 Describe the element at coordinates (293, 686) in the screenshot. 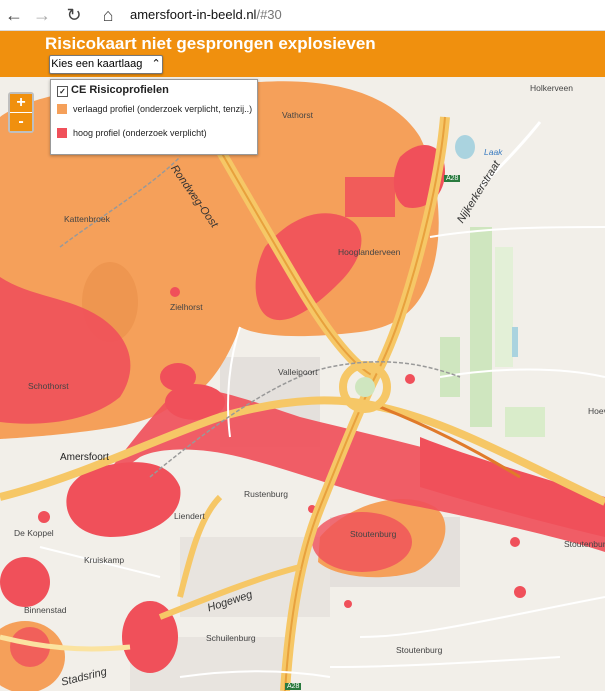

I see `label-a28-south: A28` at that location.